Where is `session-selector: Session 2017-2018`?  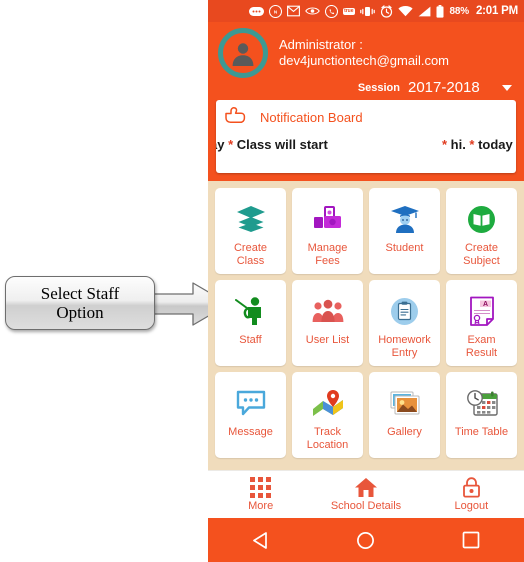
session-selector: Session 2017-2018 is located at coordinates (366, 87).